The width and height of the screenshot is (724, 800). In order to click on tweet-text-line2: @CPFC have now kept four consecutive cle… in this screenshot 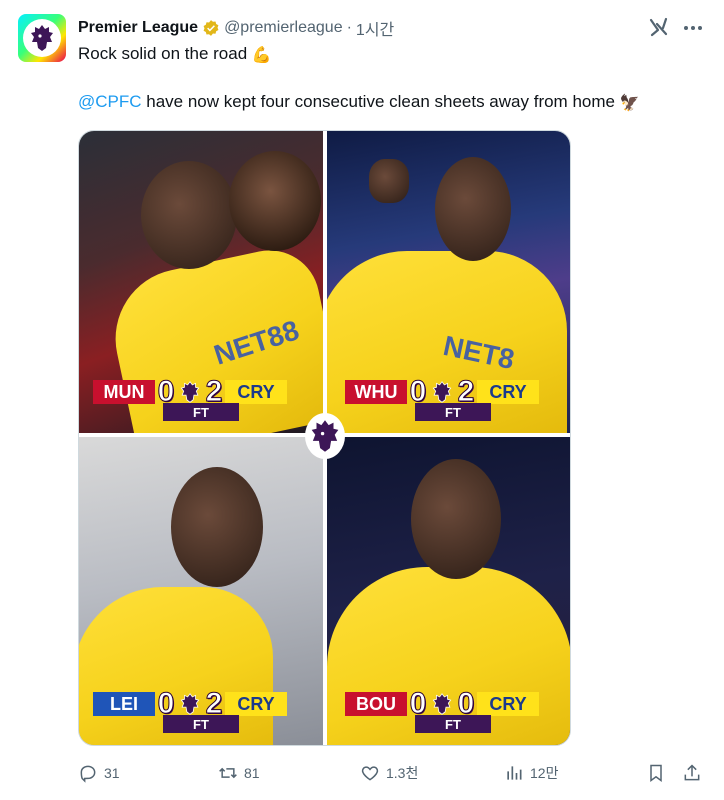, I will do `click(359, 102)`.